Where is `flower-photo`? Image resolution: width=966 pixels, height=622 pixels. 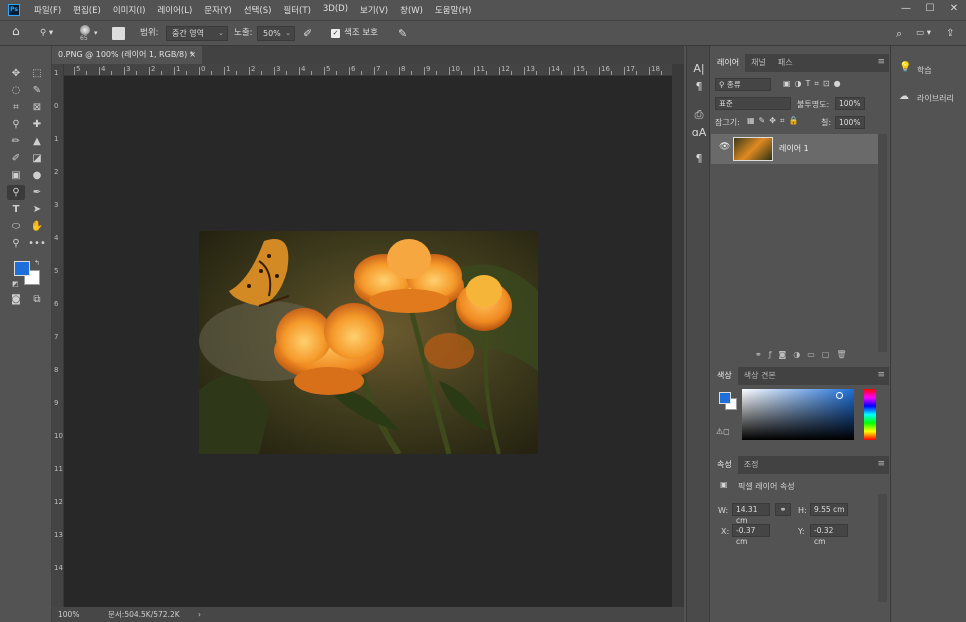
flower-photo is located at coordinates (368, 342).